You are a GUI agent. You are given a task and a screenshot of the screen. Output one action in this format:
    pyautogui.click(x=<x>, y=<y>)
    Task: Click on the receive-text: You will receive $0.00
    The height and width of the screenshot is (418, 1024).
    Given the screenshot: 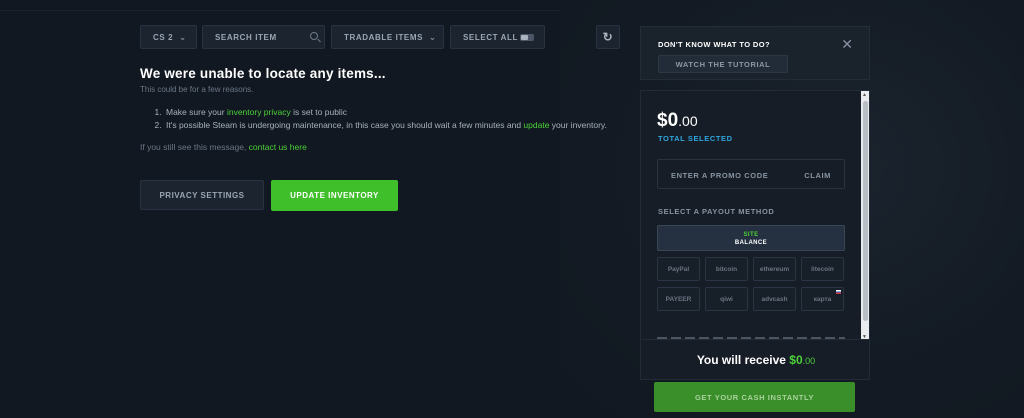 What is the action you would take?
    pyautogui.click(x=756, y=360)
    